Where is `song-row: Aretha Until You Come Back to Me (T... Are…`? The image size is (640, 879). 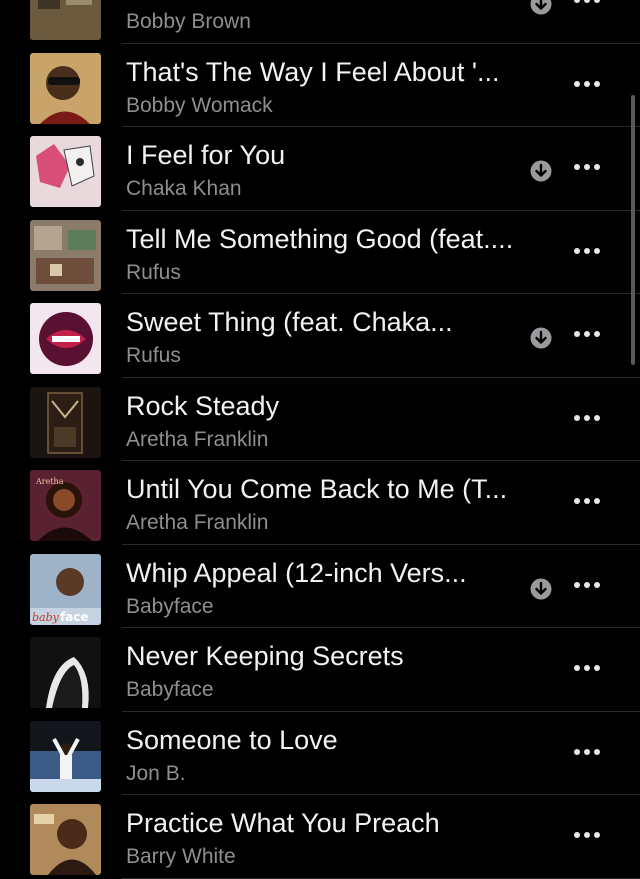 song-row: Aretha Until You Come Back to Me (T... Are… is located at coordinates (320, 503).